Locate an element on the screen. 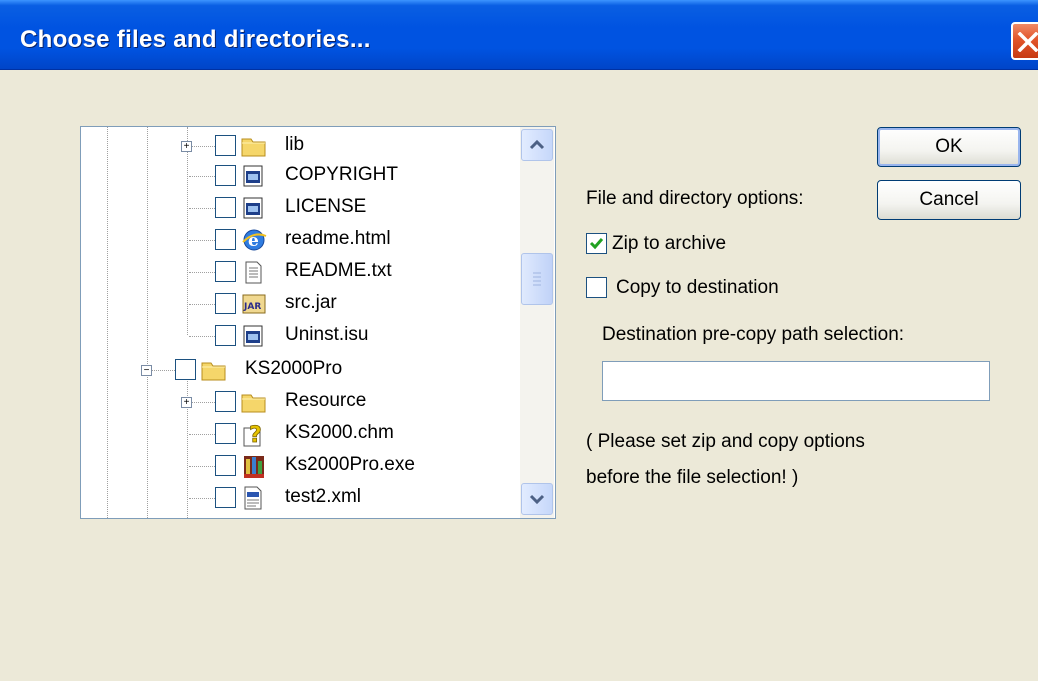 The image size is (1038, 681). chevron-down-icon is located at coordinates (537, 499).